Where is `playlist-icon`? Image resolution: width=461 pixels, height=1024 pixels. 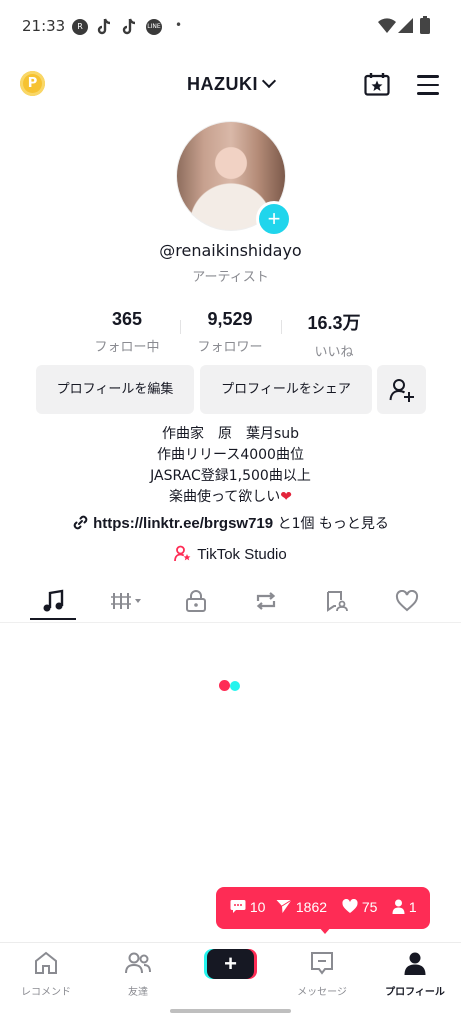 playlist-icon is located at coordinates (126, 601).